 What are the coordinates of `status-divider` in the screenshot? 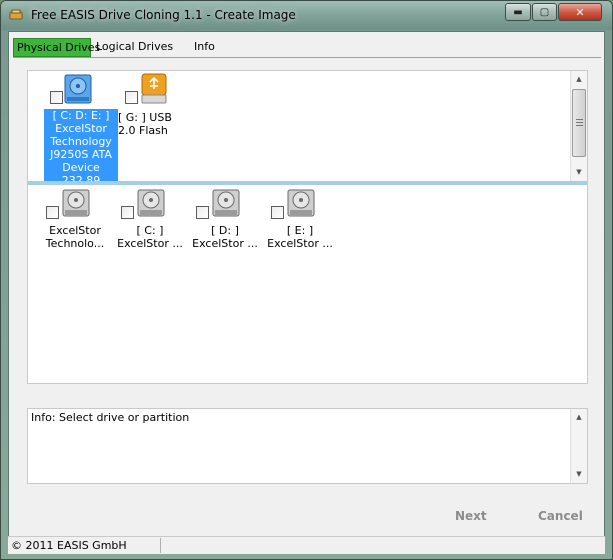 It's located at (160, 545).